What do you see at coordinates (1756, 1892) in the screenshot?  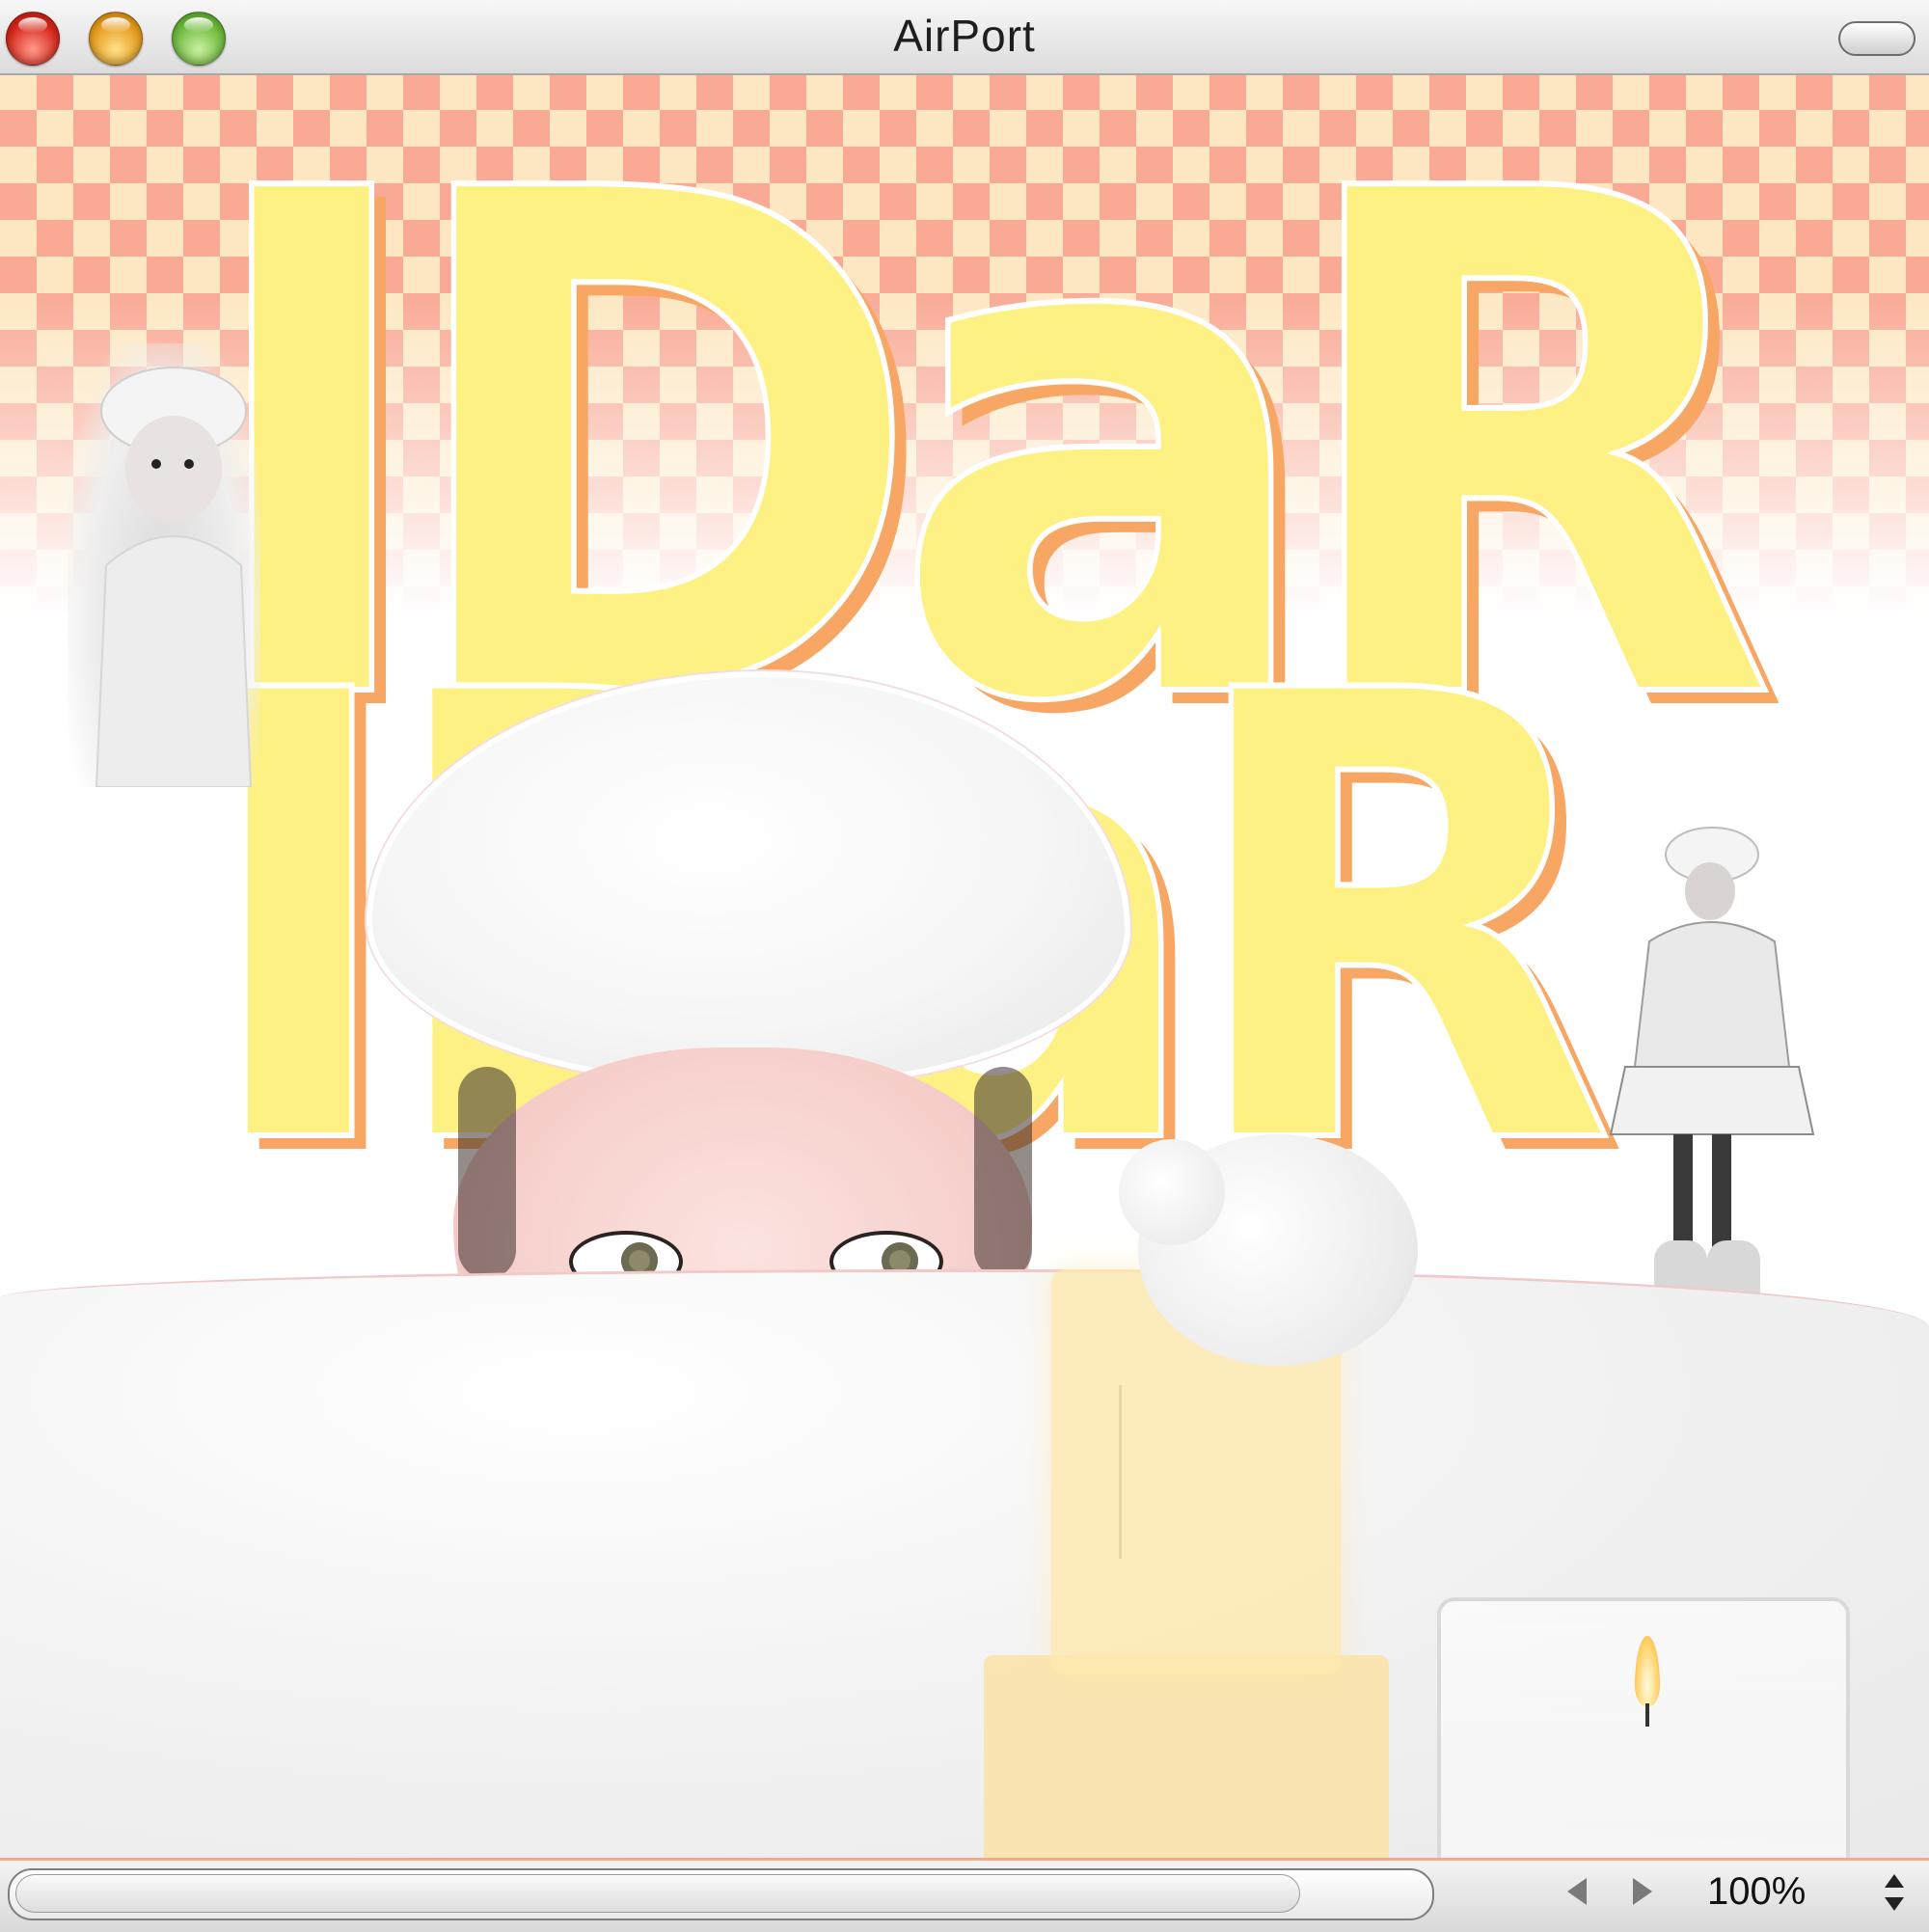 I see `zoom-level: 100%` at bounding box center [1756, 1892].